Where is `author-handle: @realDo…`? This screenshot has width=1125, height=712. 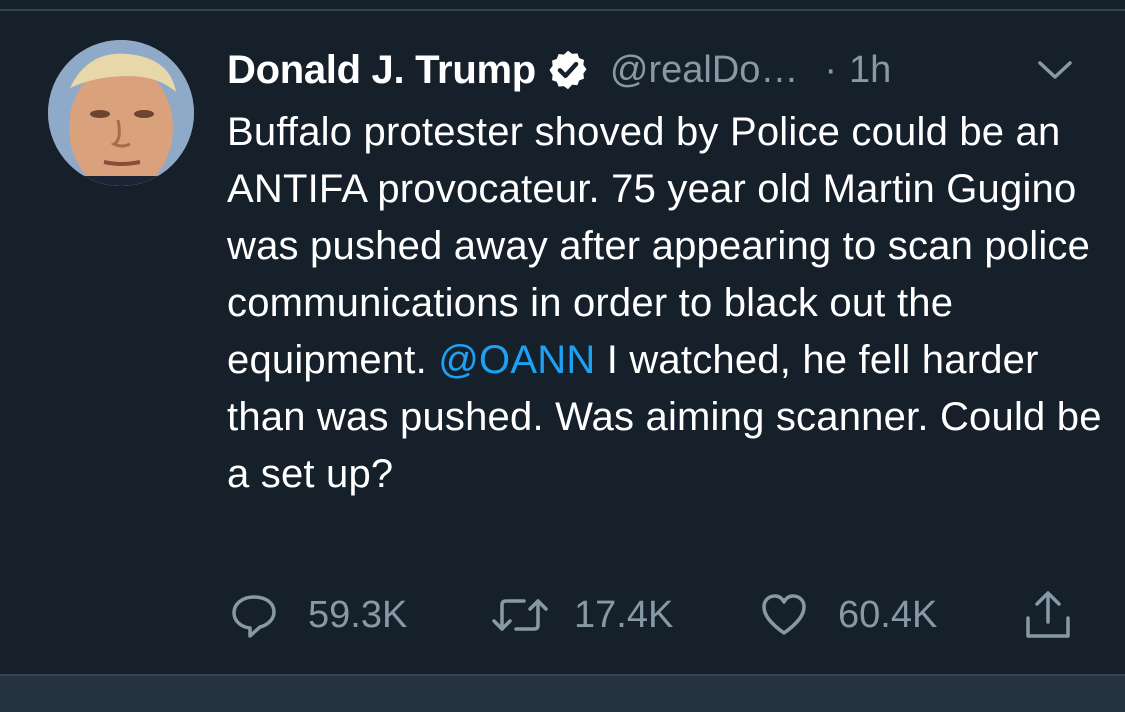 author-handle: @realDo… is located at coordinates (704, 70).